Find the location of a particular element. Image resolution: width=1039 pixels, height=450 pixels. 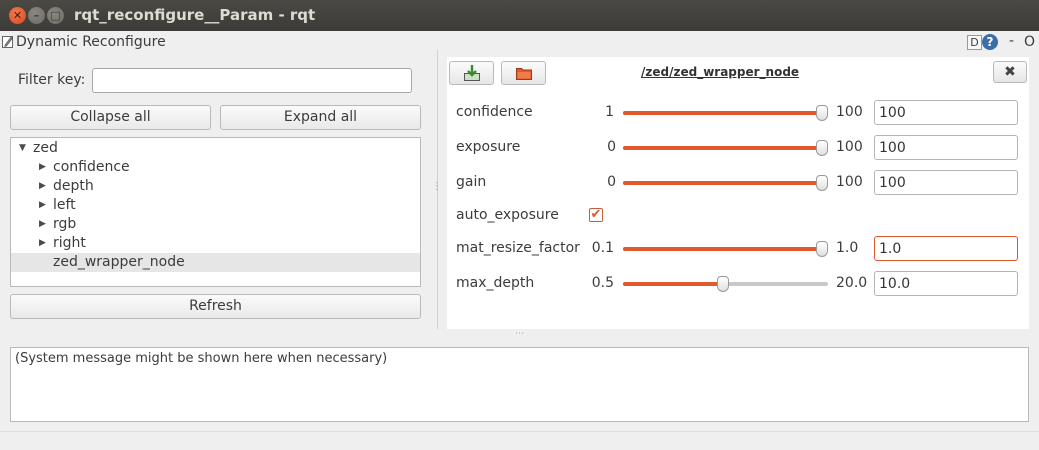

param-max-max-depth: 20.0 is located at coordinates (852, 283).